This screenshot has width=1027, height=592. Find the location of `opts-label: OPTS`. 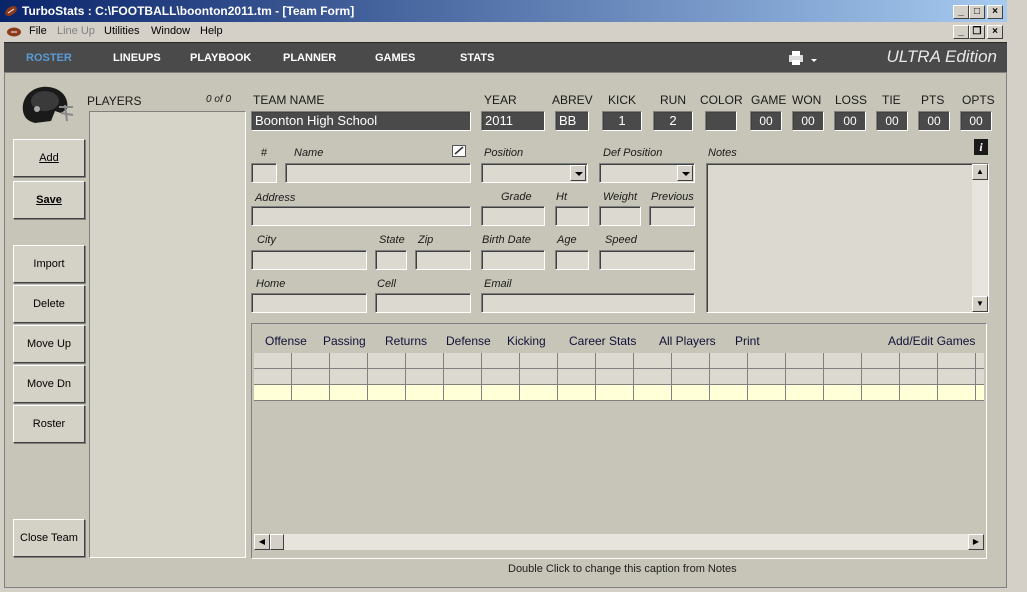

opts-label: OPTS is located at coordinates (978, 100).